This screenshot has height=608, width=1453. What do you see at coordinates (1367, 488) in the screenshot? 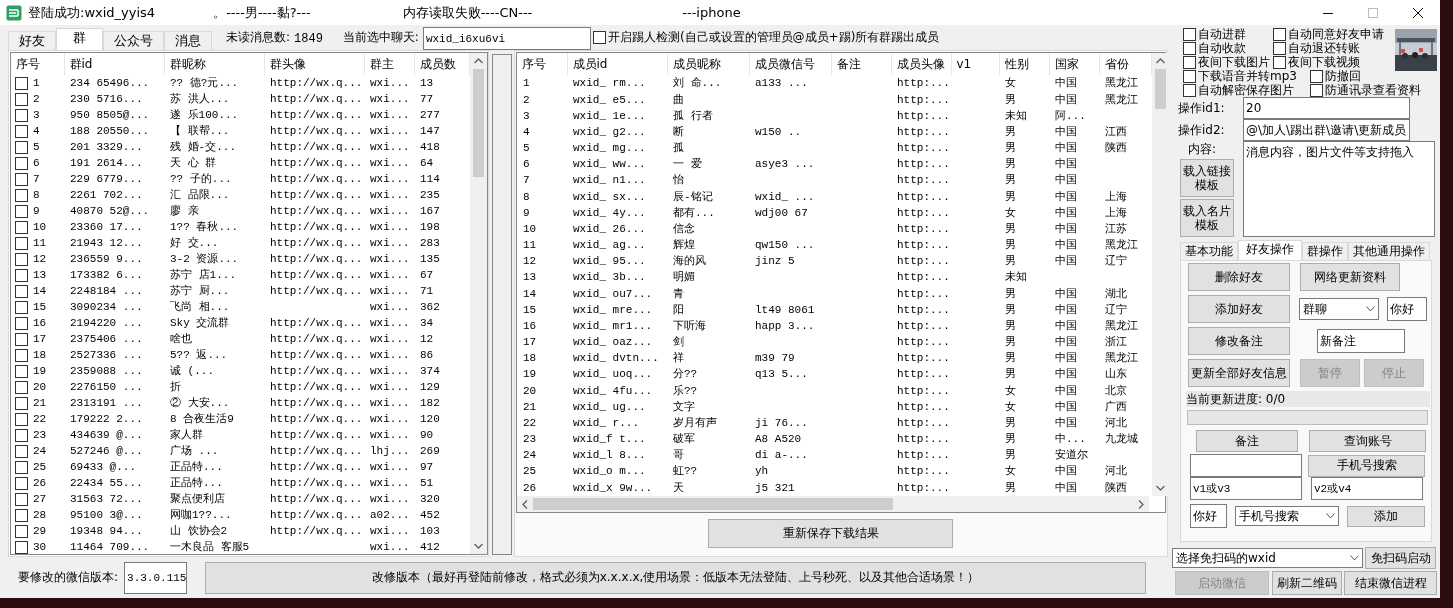
I see `input-field: v2或v4` at bounding box center [1367, 488].